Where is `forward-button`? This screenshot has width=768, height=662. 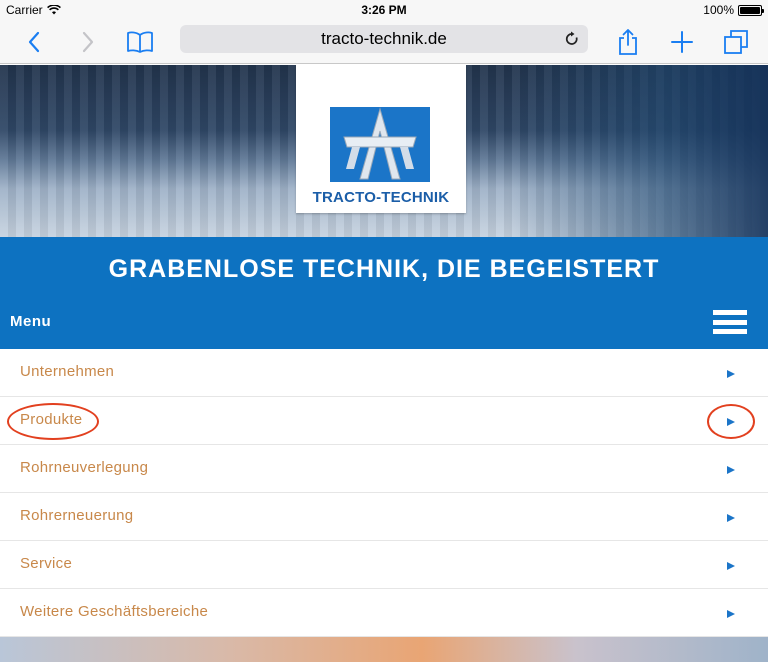 forward-button is located at coordinates (88, 42).